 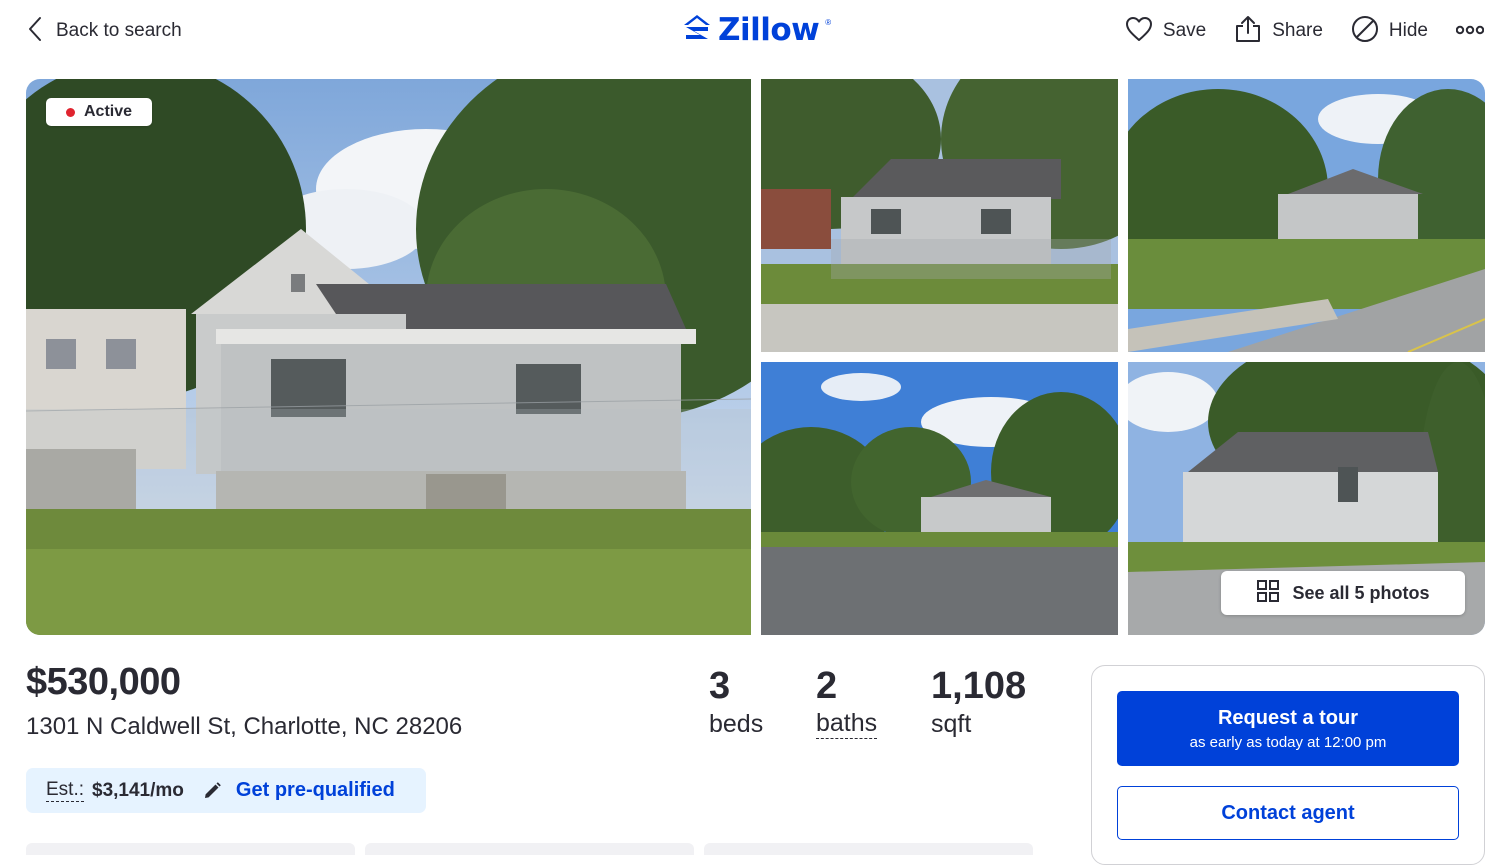 I want to click on chevron-left-icon, so click(x=35, y=31).